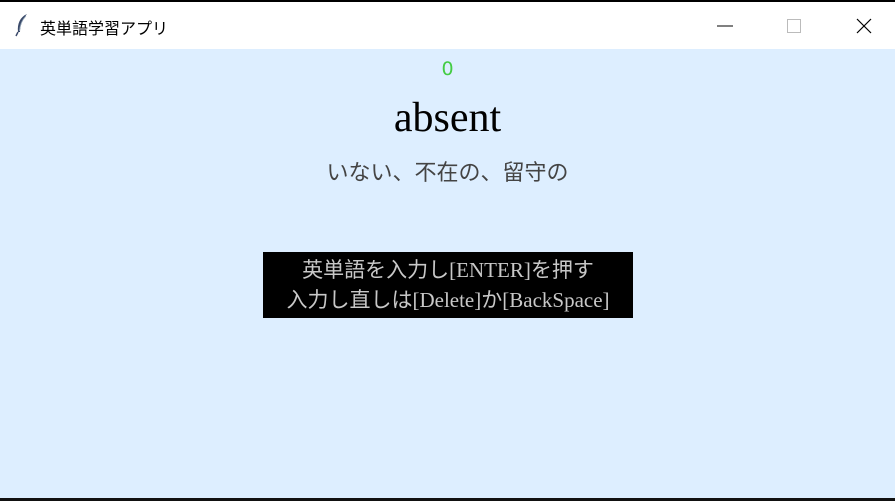 The width and height of the screenshot is (895, 501). I want to click on maximize-icon, so click(794, 25).